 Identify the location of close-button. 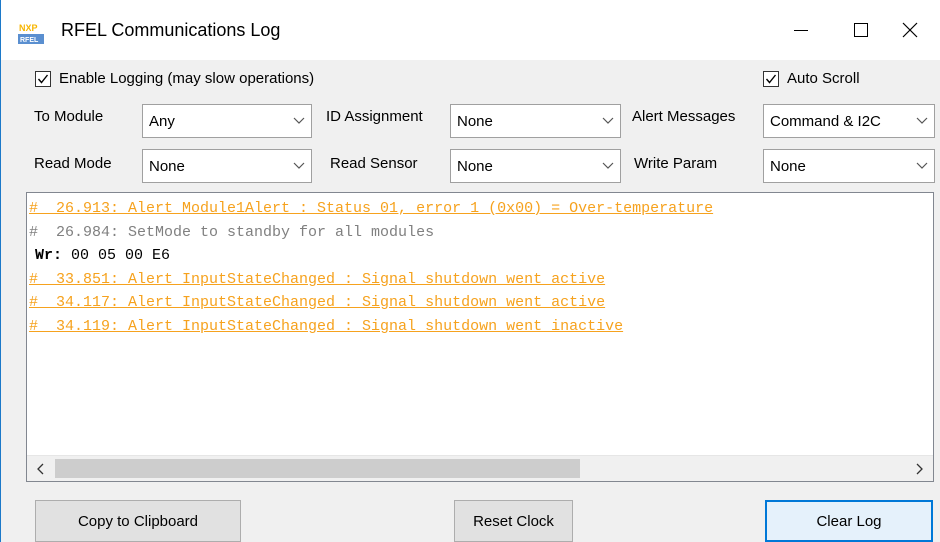
(910, 30).